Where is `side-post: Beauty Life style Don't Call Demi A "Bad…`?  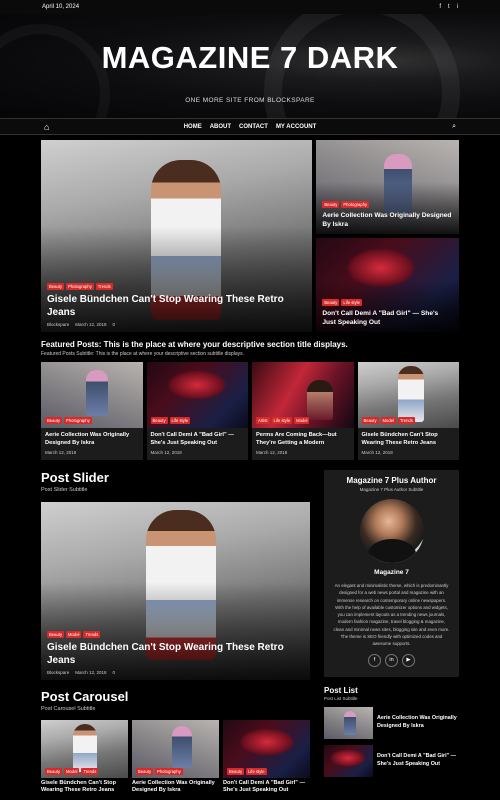
side-post: Beauty Life style Don't Call Demi A "Bad… is located at coordinates (387, 285).